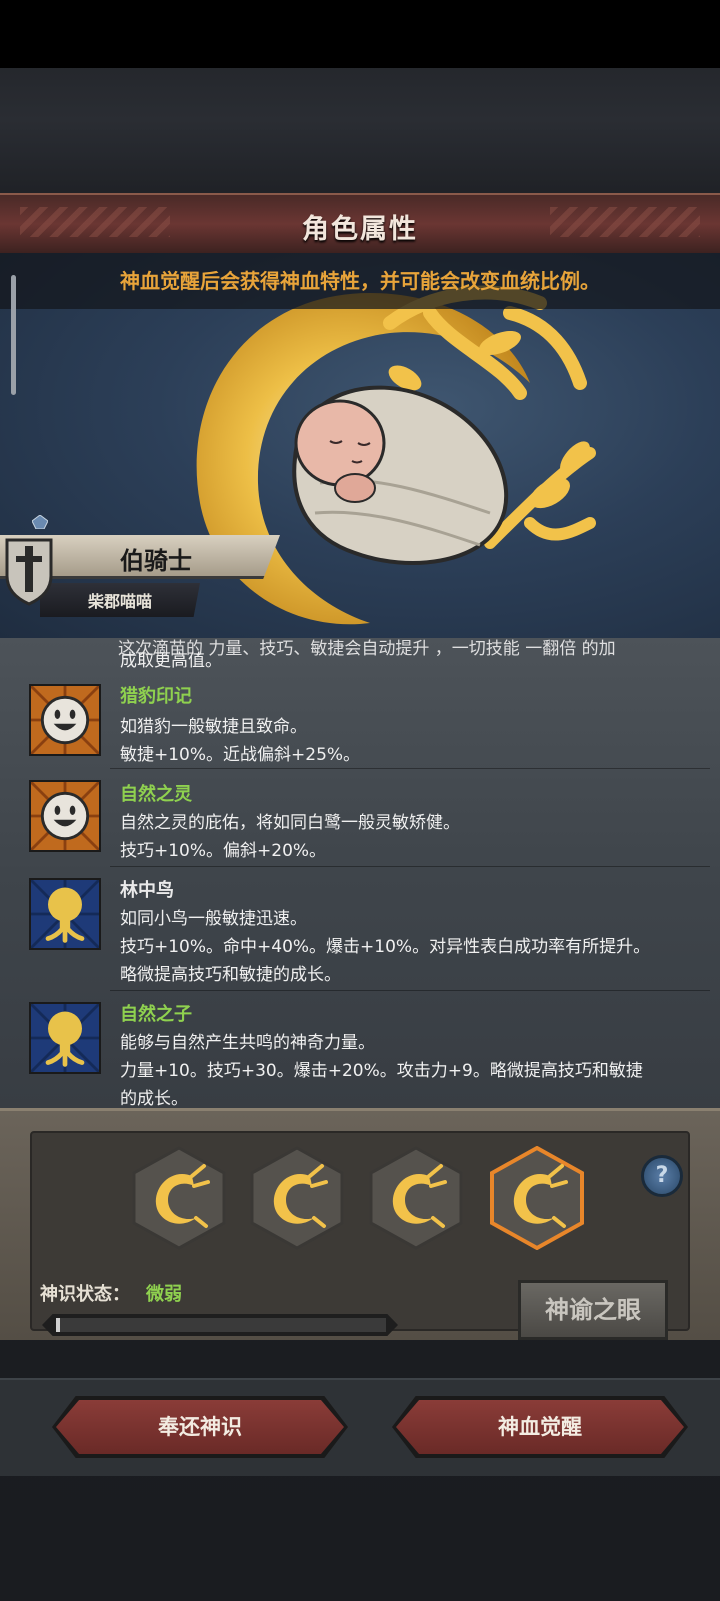 This screenshot has height=1601, width=720. I want to click on divine-blood-awaken-button: 神血觉醒, so click(540, 1427).